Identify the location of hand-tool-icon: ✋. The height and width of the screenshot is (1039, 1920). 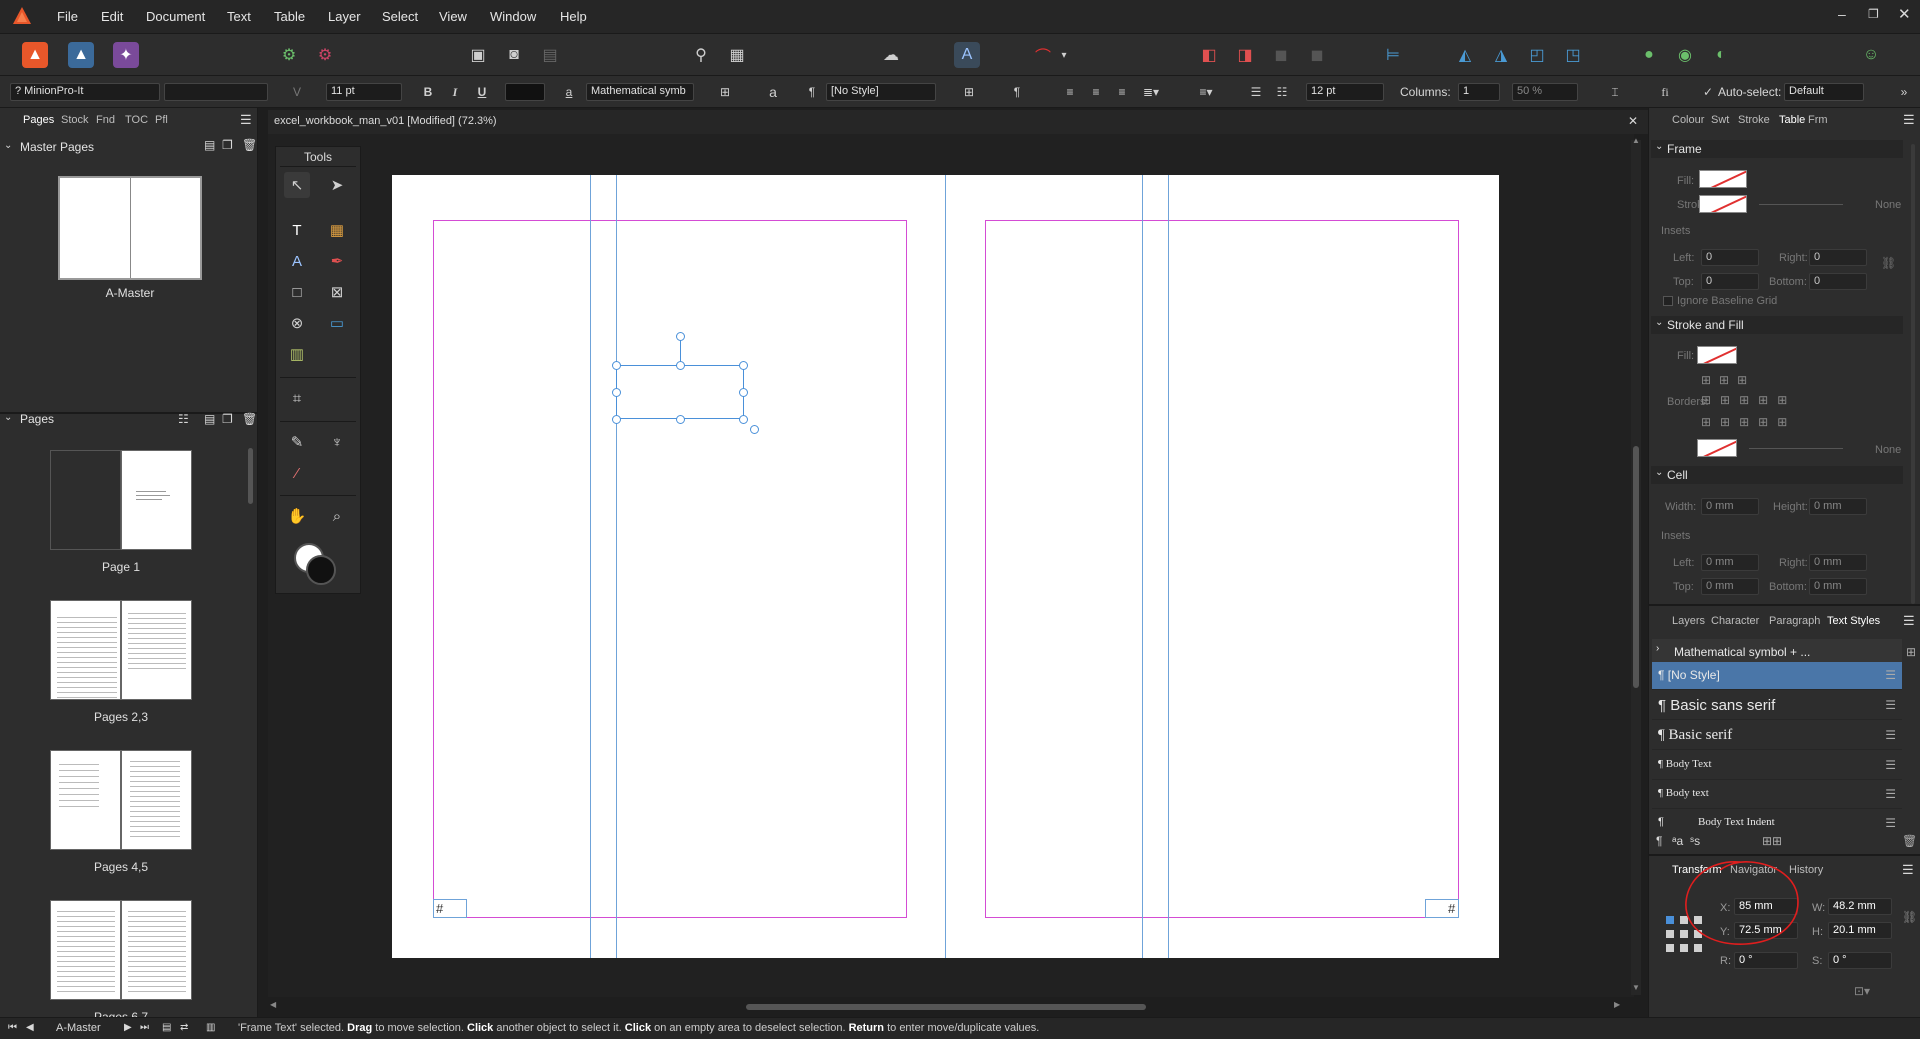
(297, 516).